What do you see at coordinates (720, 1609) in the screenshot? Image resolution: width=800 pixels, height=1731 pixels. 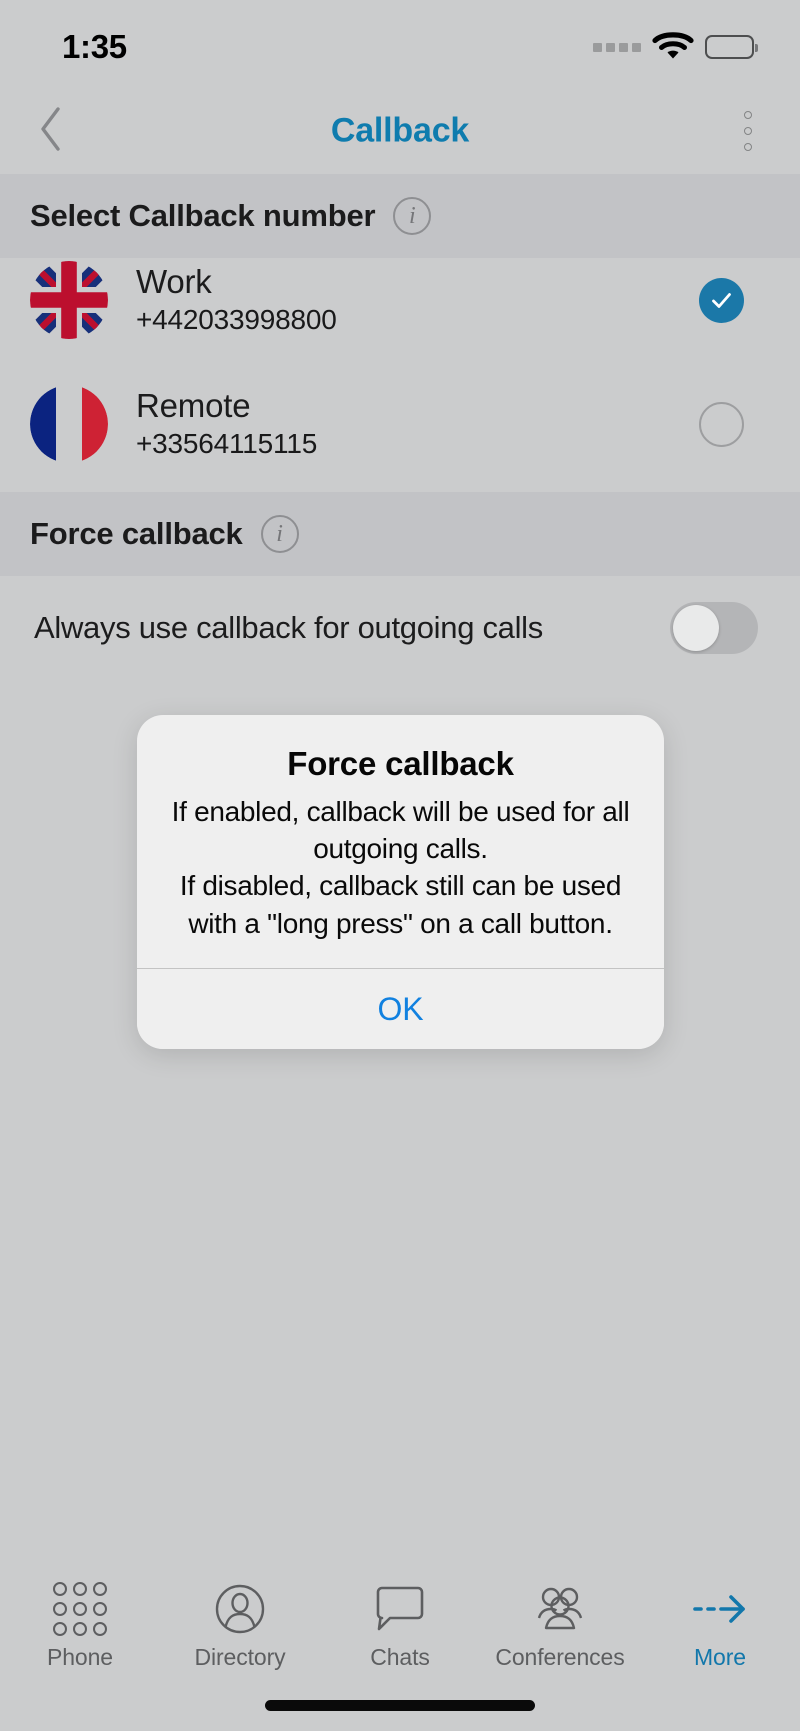 I see `dashed-arrow-right-icon` at bounding box center [720, 1609].